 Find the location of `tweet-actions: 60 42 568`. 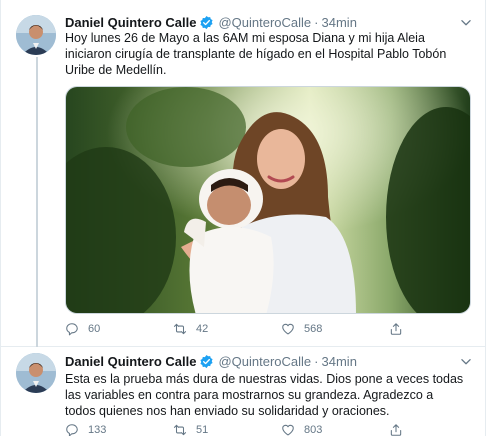

tweet-actions: 60 42 568 is located at coordinates (242, 329).